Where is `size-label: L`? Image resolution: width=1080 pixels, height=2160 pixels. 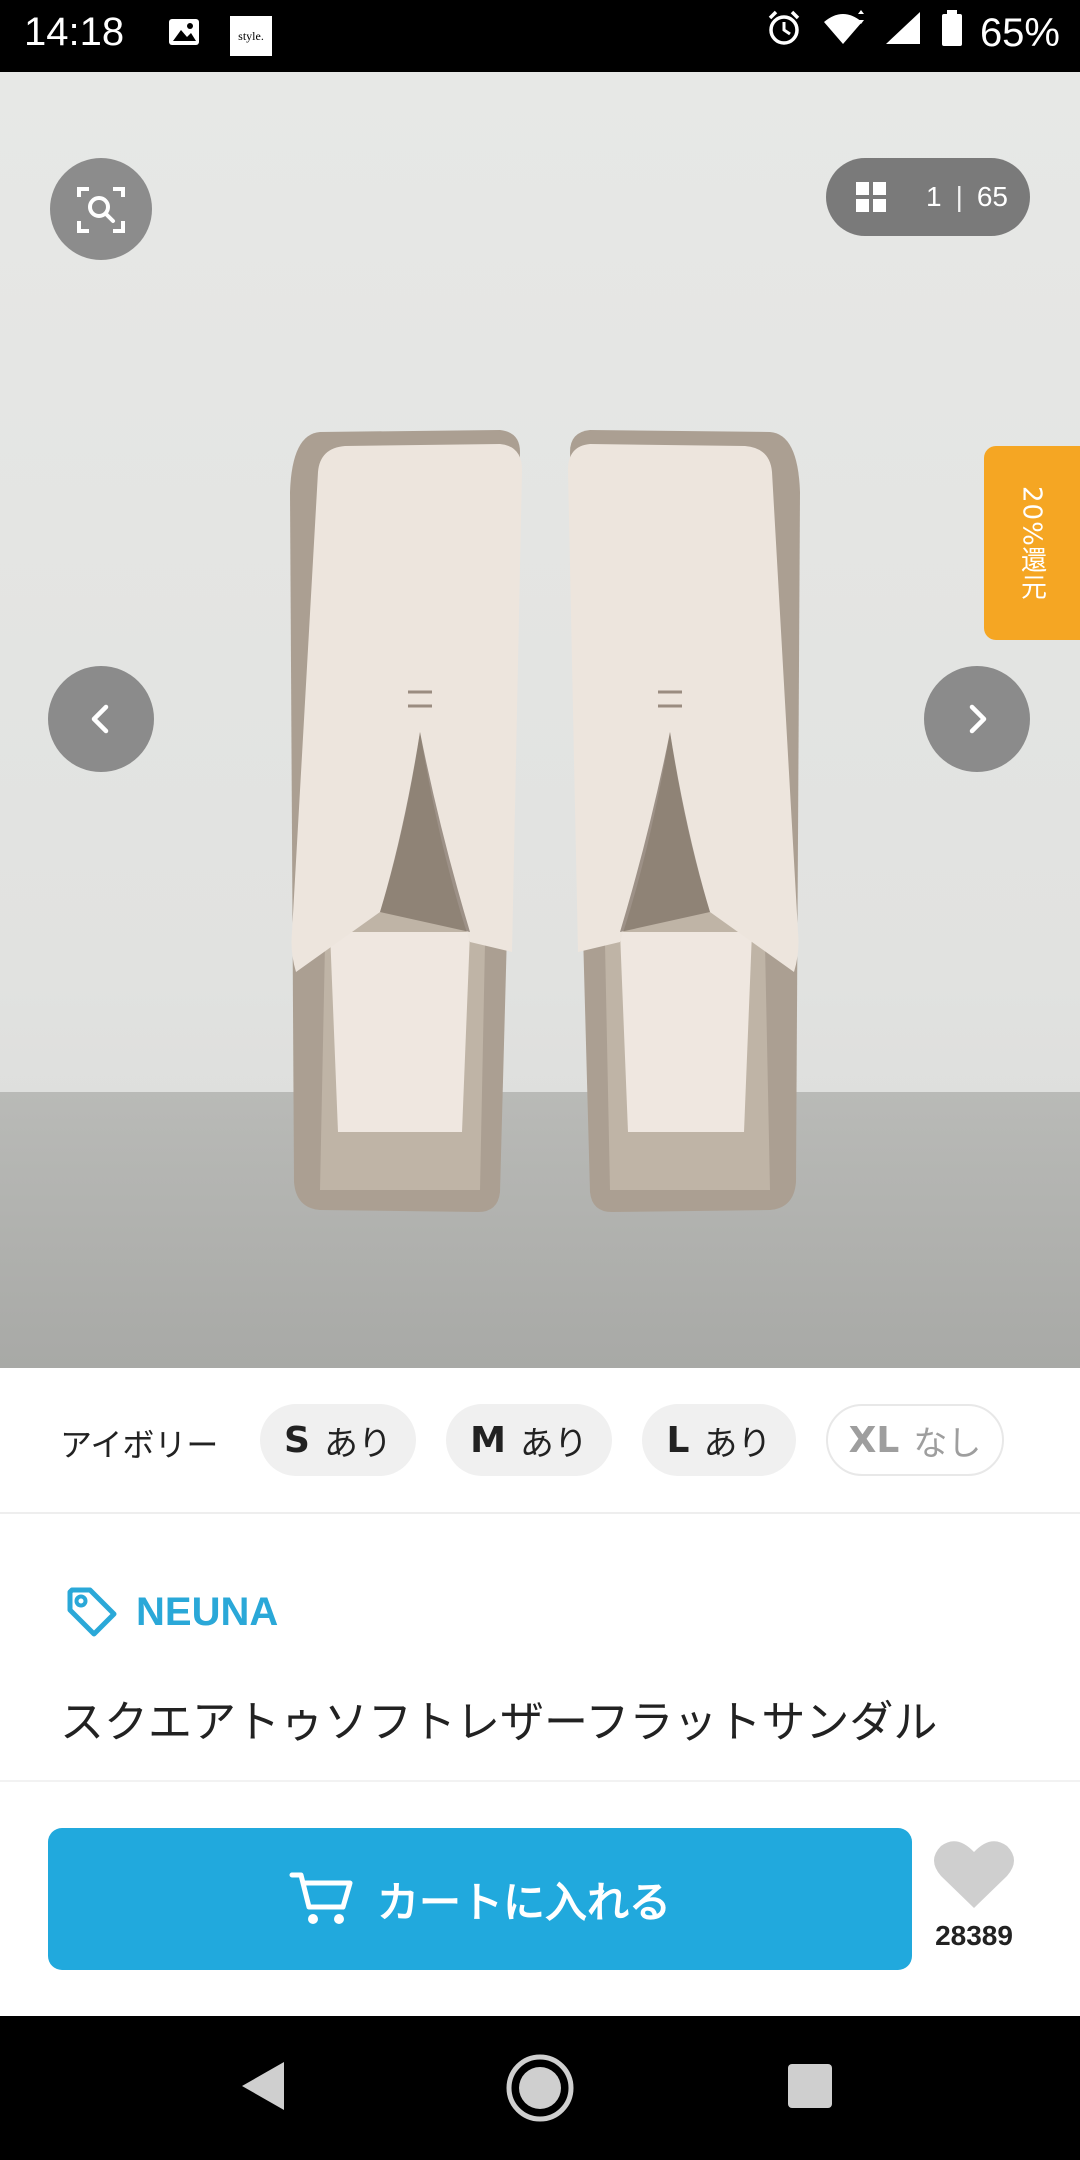 size-label: L is located at coordinates (678, 1440).